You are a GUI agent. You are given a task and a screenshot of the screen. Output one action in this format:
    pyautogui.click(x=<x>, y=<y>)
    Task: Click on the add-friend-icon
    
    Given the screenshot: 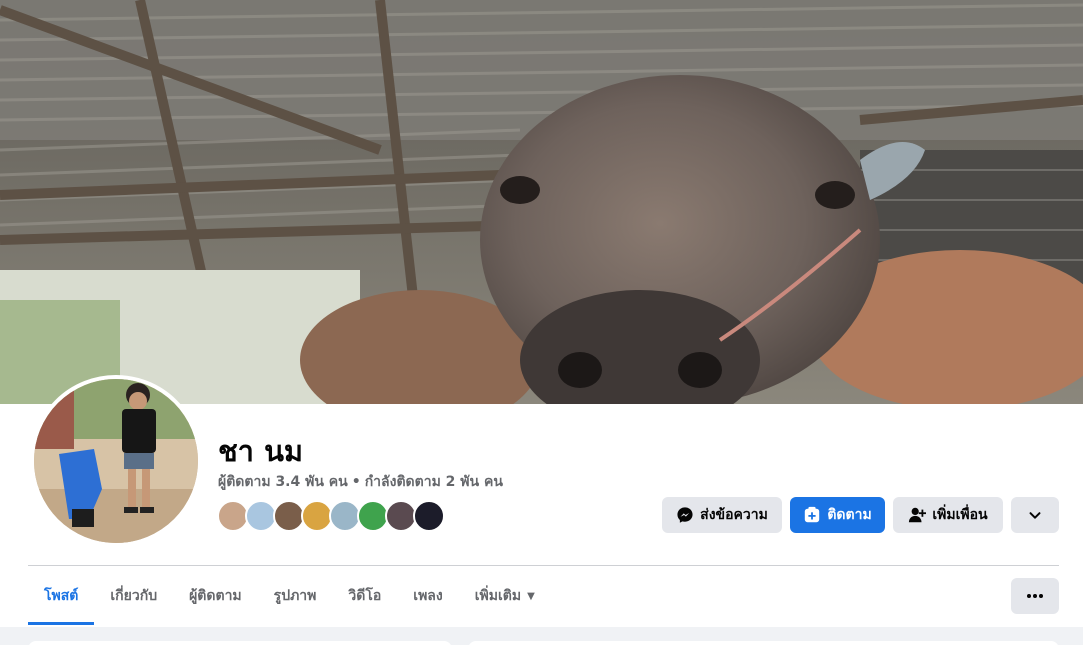 What is the action you would take?
    pyautogui.click(x=918, y=515)
    